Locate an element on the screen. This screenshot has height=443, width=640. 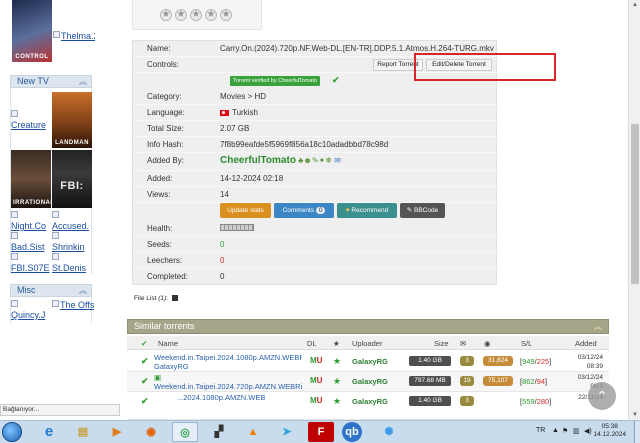
language-value: Turkish is located at coordinates (239, 112).